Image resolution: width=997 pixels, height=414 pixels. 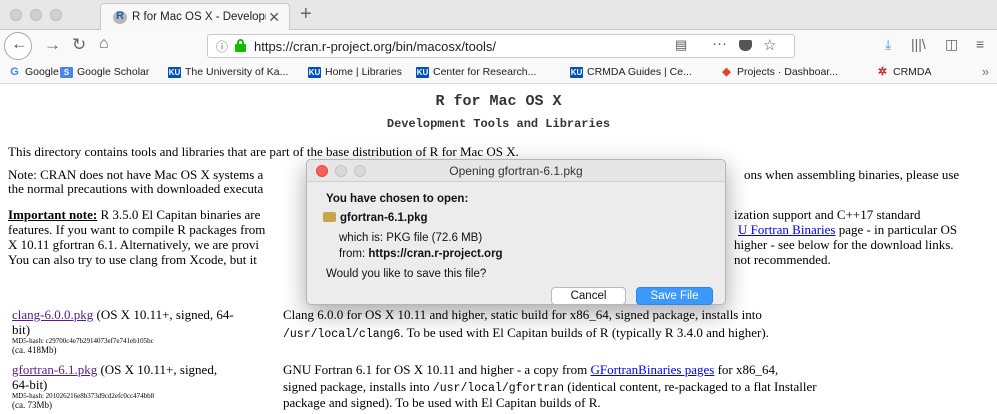 What do you see at coordinates (329, 217) in the screenshot?
I see `package-icon` at bounding box center [329, 217].